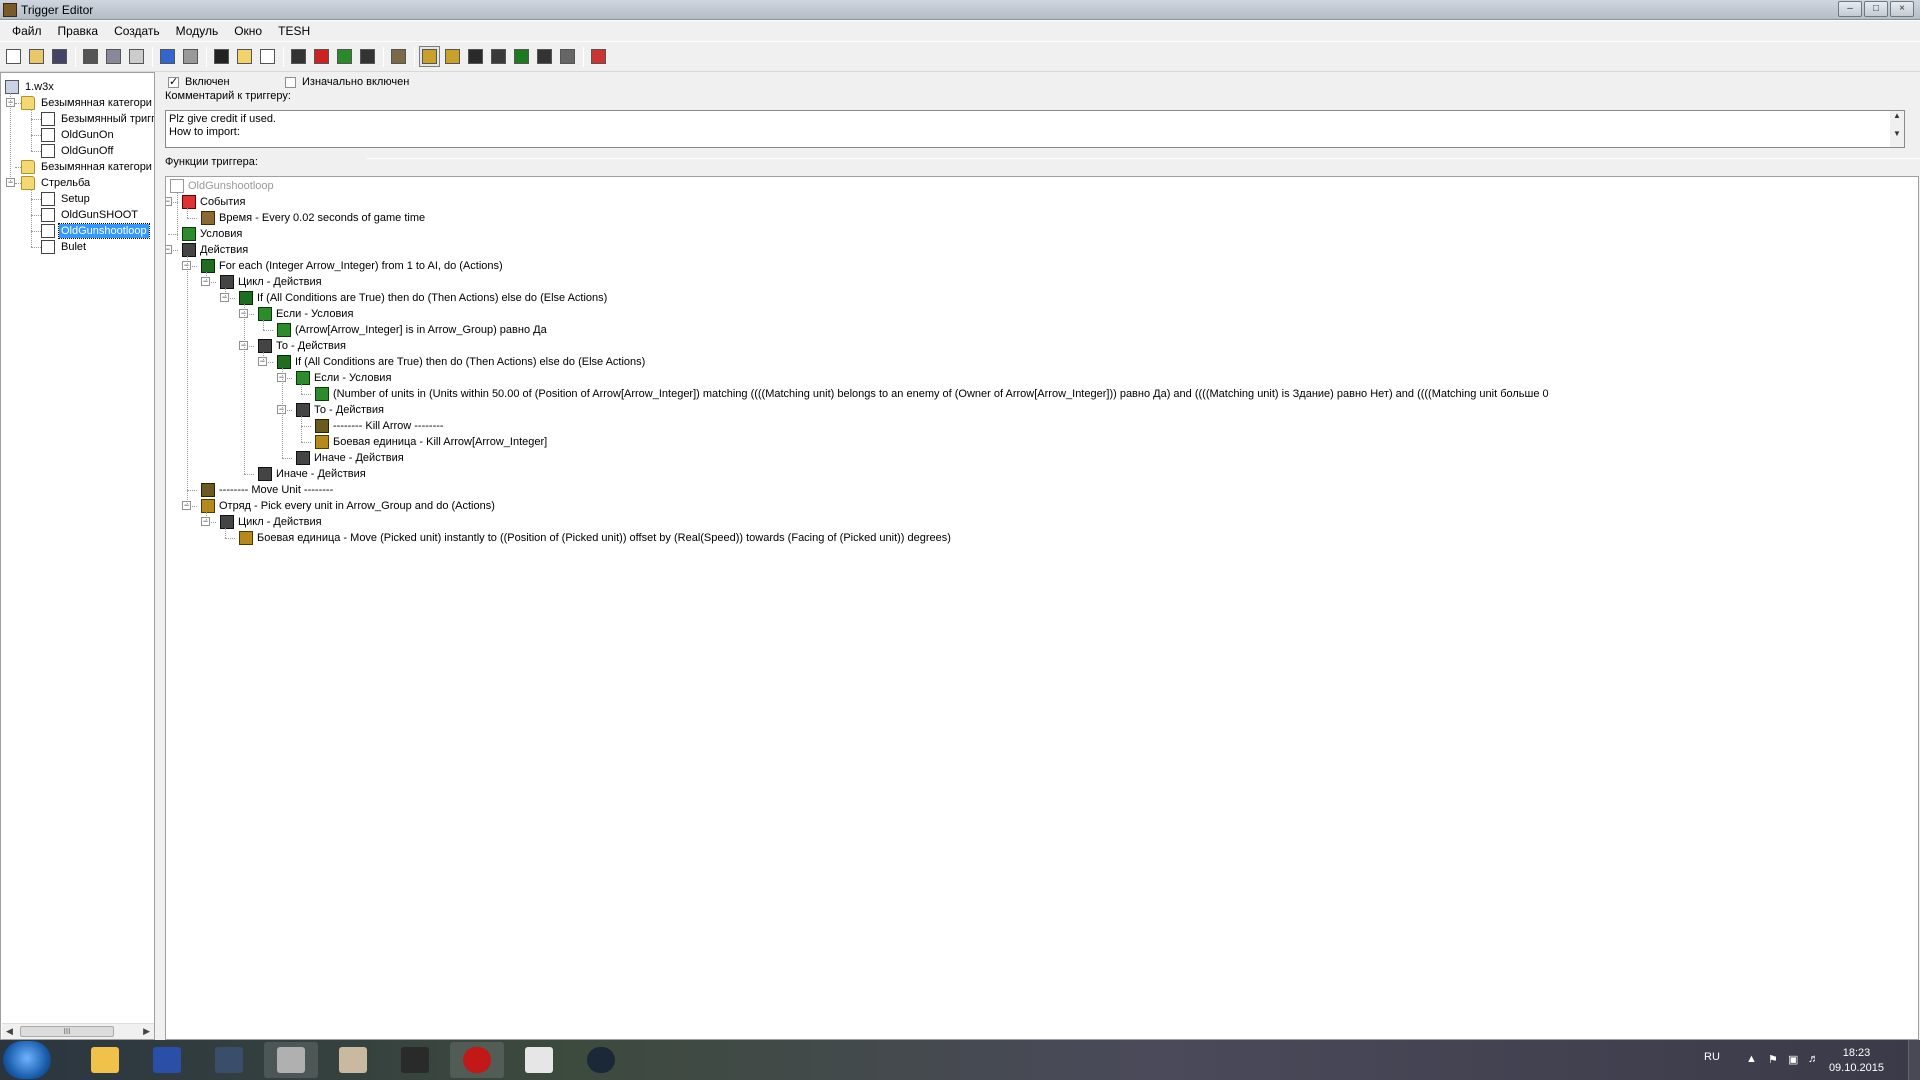 Image resolution: width=1920 pixels, height=1080 pixels. I want to click on language-indicator: RU, so click(1712, 1057).